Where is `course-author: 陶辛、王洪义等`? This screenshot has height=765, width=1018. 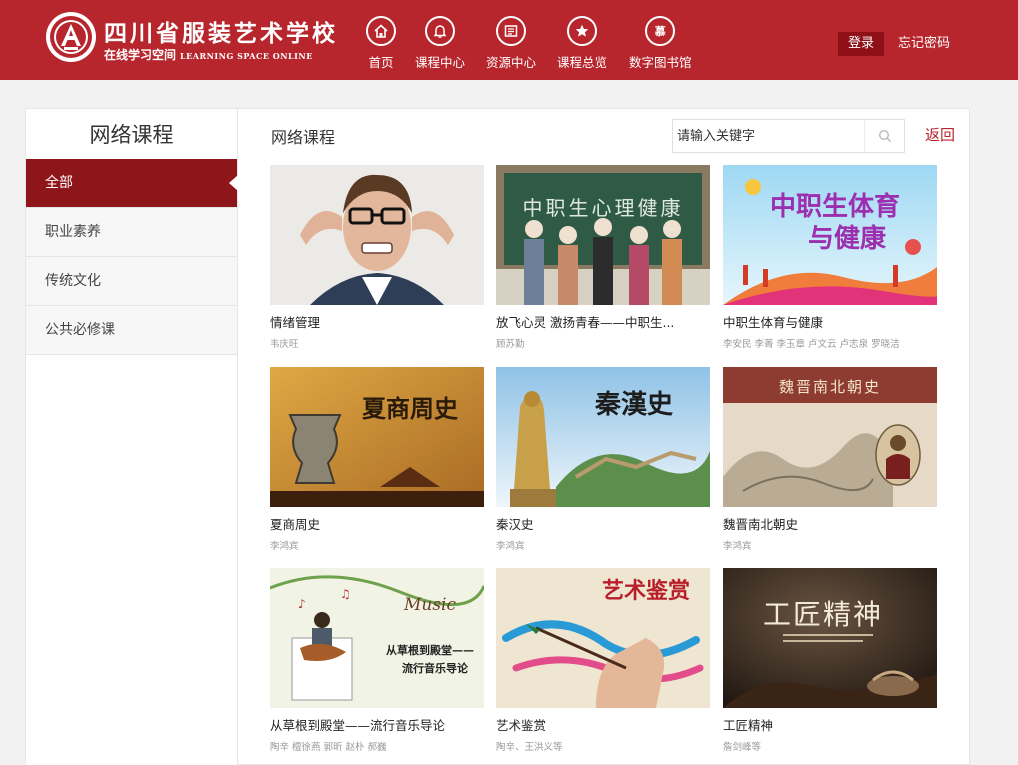
course-author: 陶辛、王洪义等 is located at coordinates (529, 747).